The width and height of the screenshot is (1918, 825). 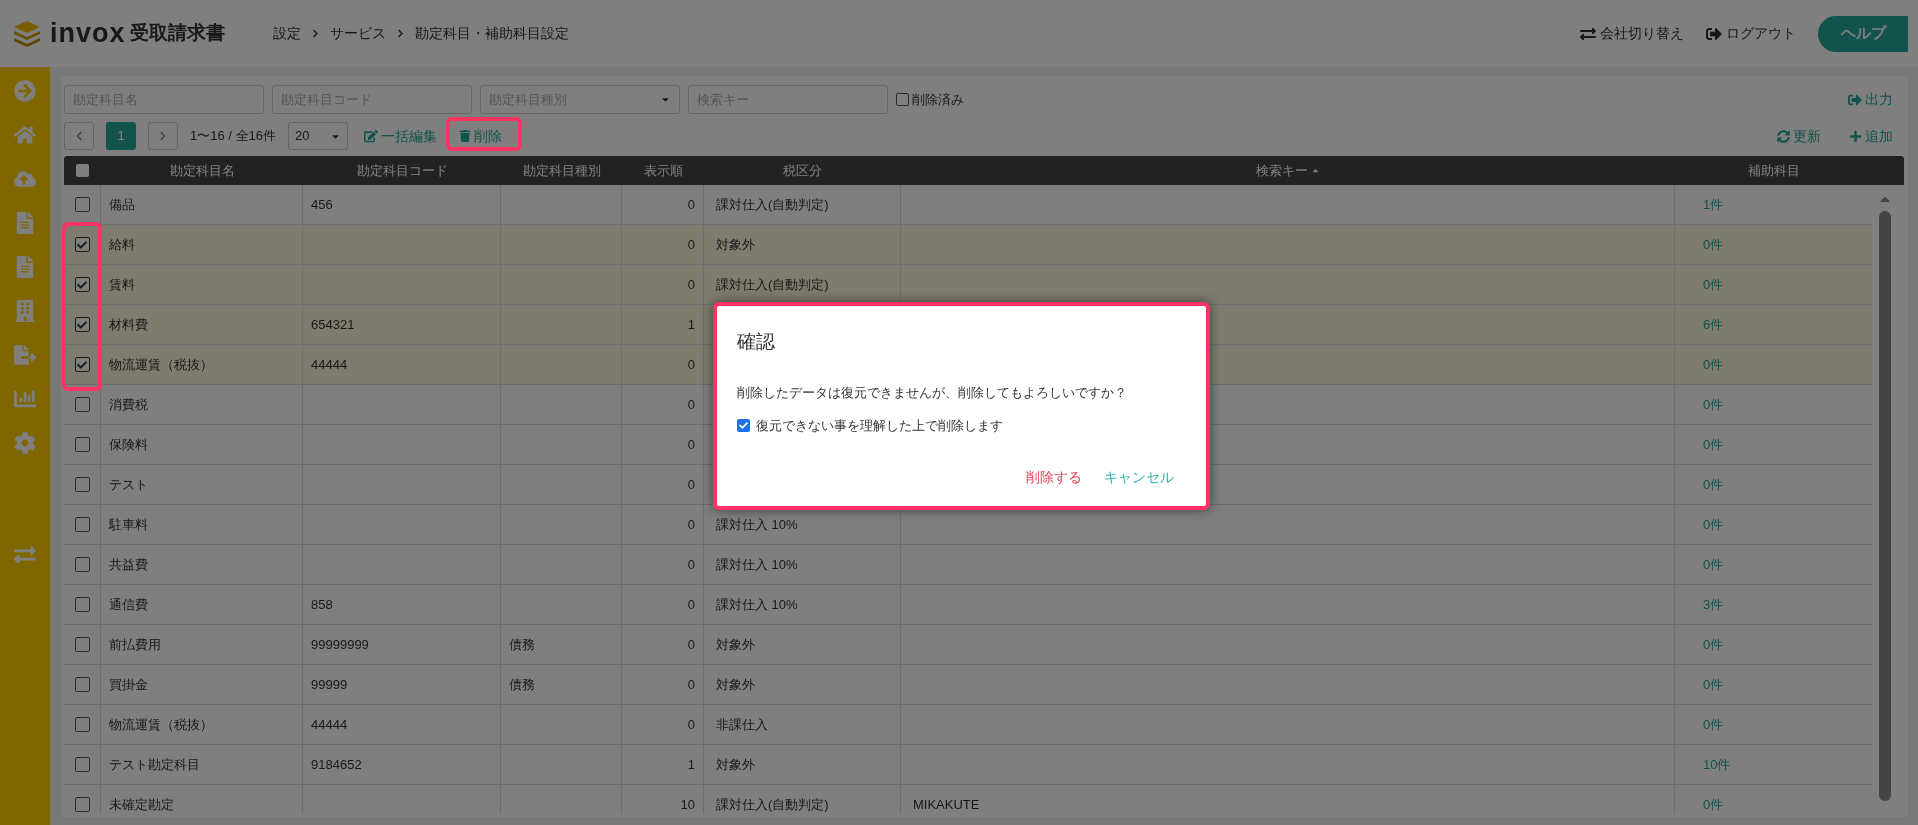 I want to click on record-range: 1〜16 / 全16件, so click(x=233, y=136).